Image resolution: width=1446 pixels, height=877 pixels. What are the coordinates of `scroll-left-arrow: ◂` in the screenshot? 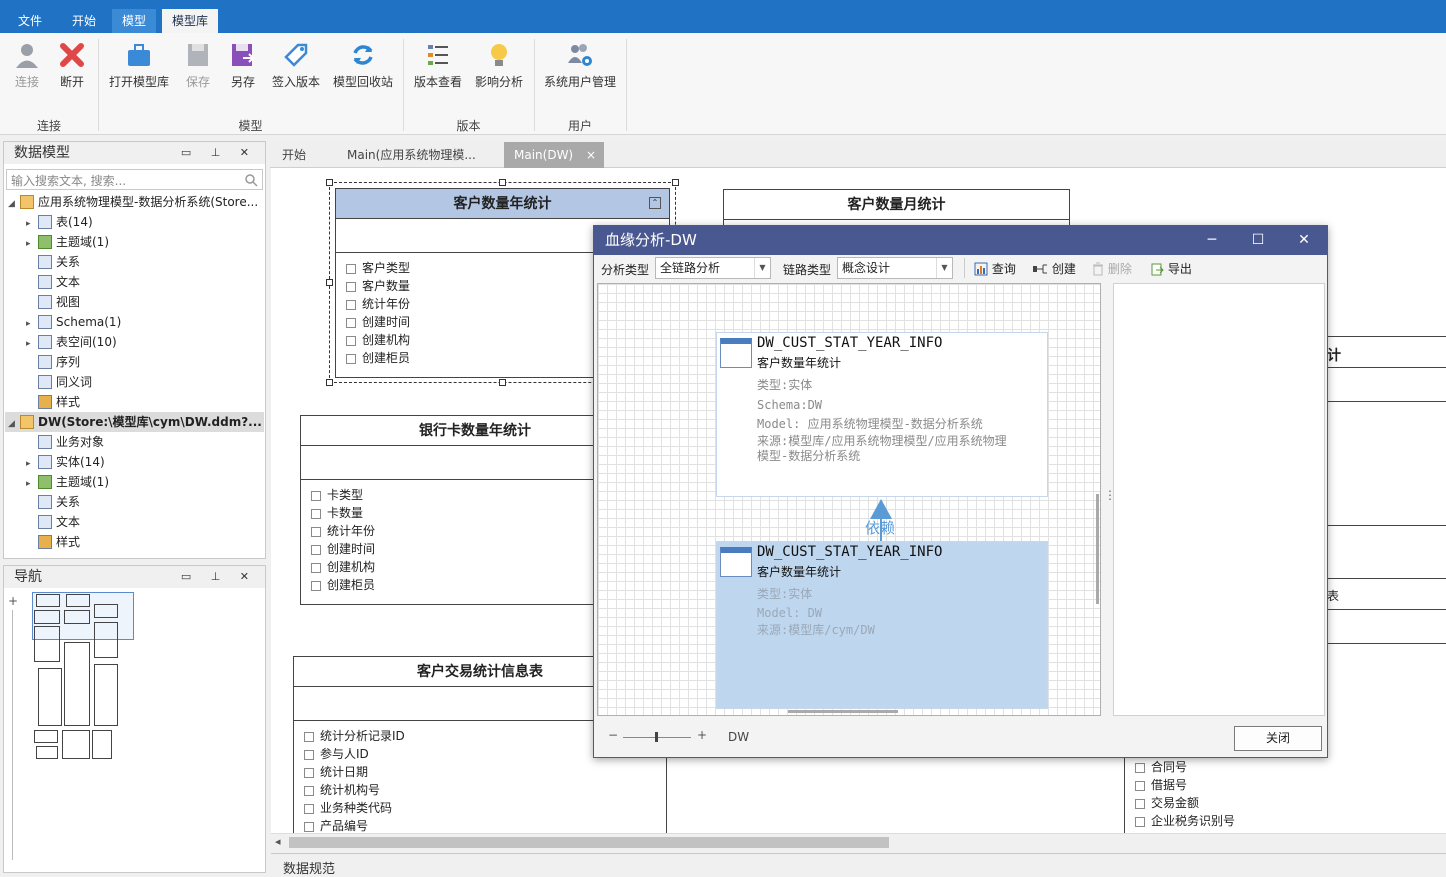 It's located at (278, 841).